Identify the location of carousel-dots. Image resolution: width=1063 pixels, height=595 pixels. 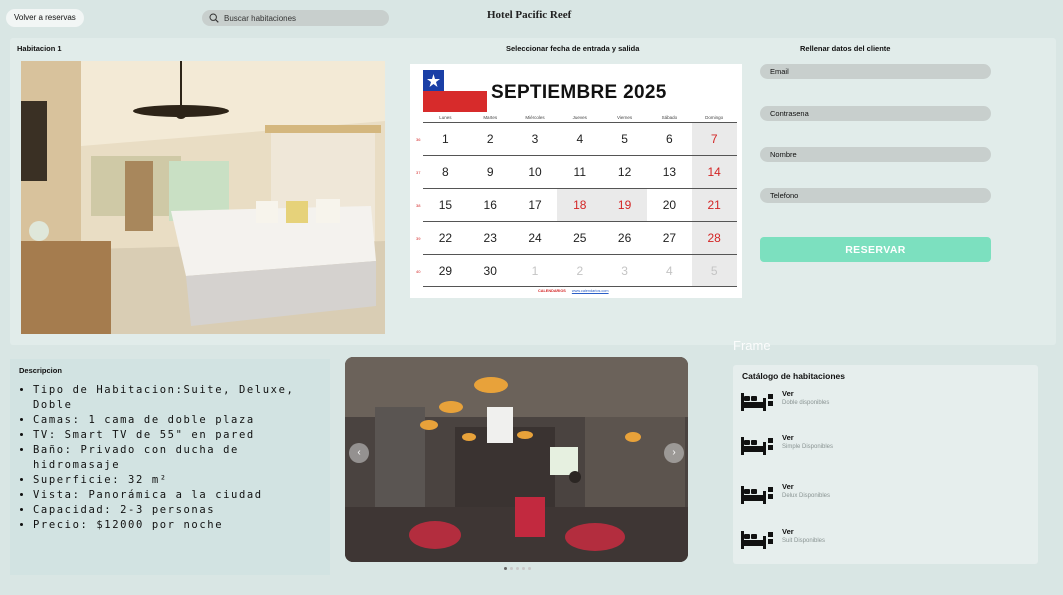
(517, 568).